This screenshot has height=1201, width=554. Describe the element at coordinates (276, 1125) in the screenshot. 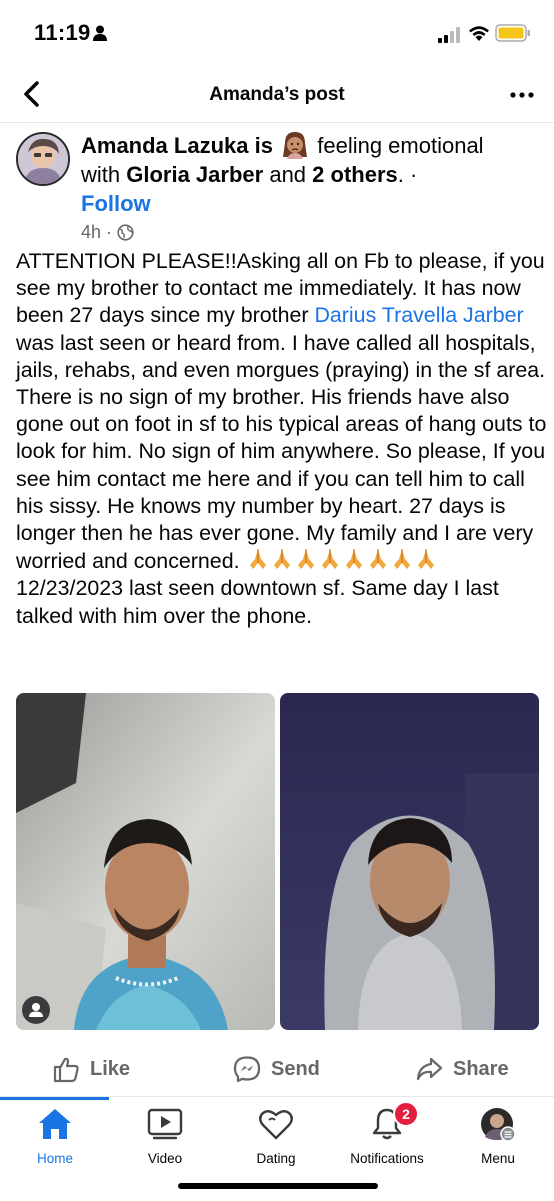

I see `dating-heart-icon` at that location.